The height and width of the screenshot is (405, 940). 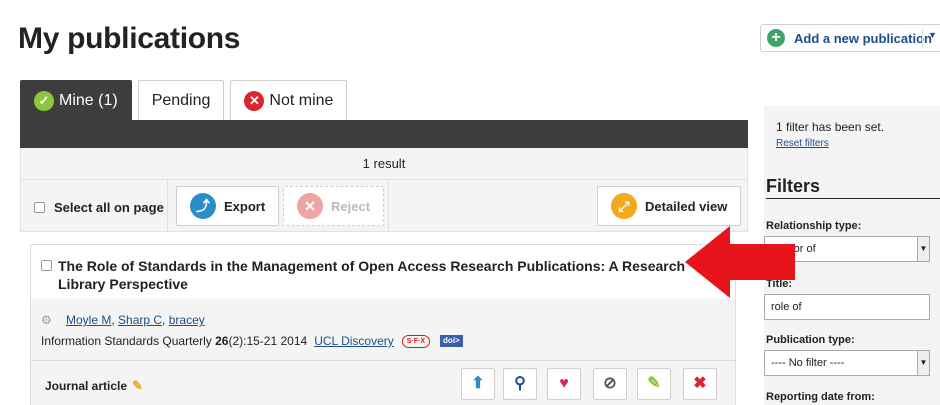 What do you see at coordinates (793, 249) in the screenshot?
I see `relationship-value: Author of` at bounding box center [793, 249].